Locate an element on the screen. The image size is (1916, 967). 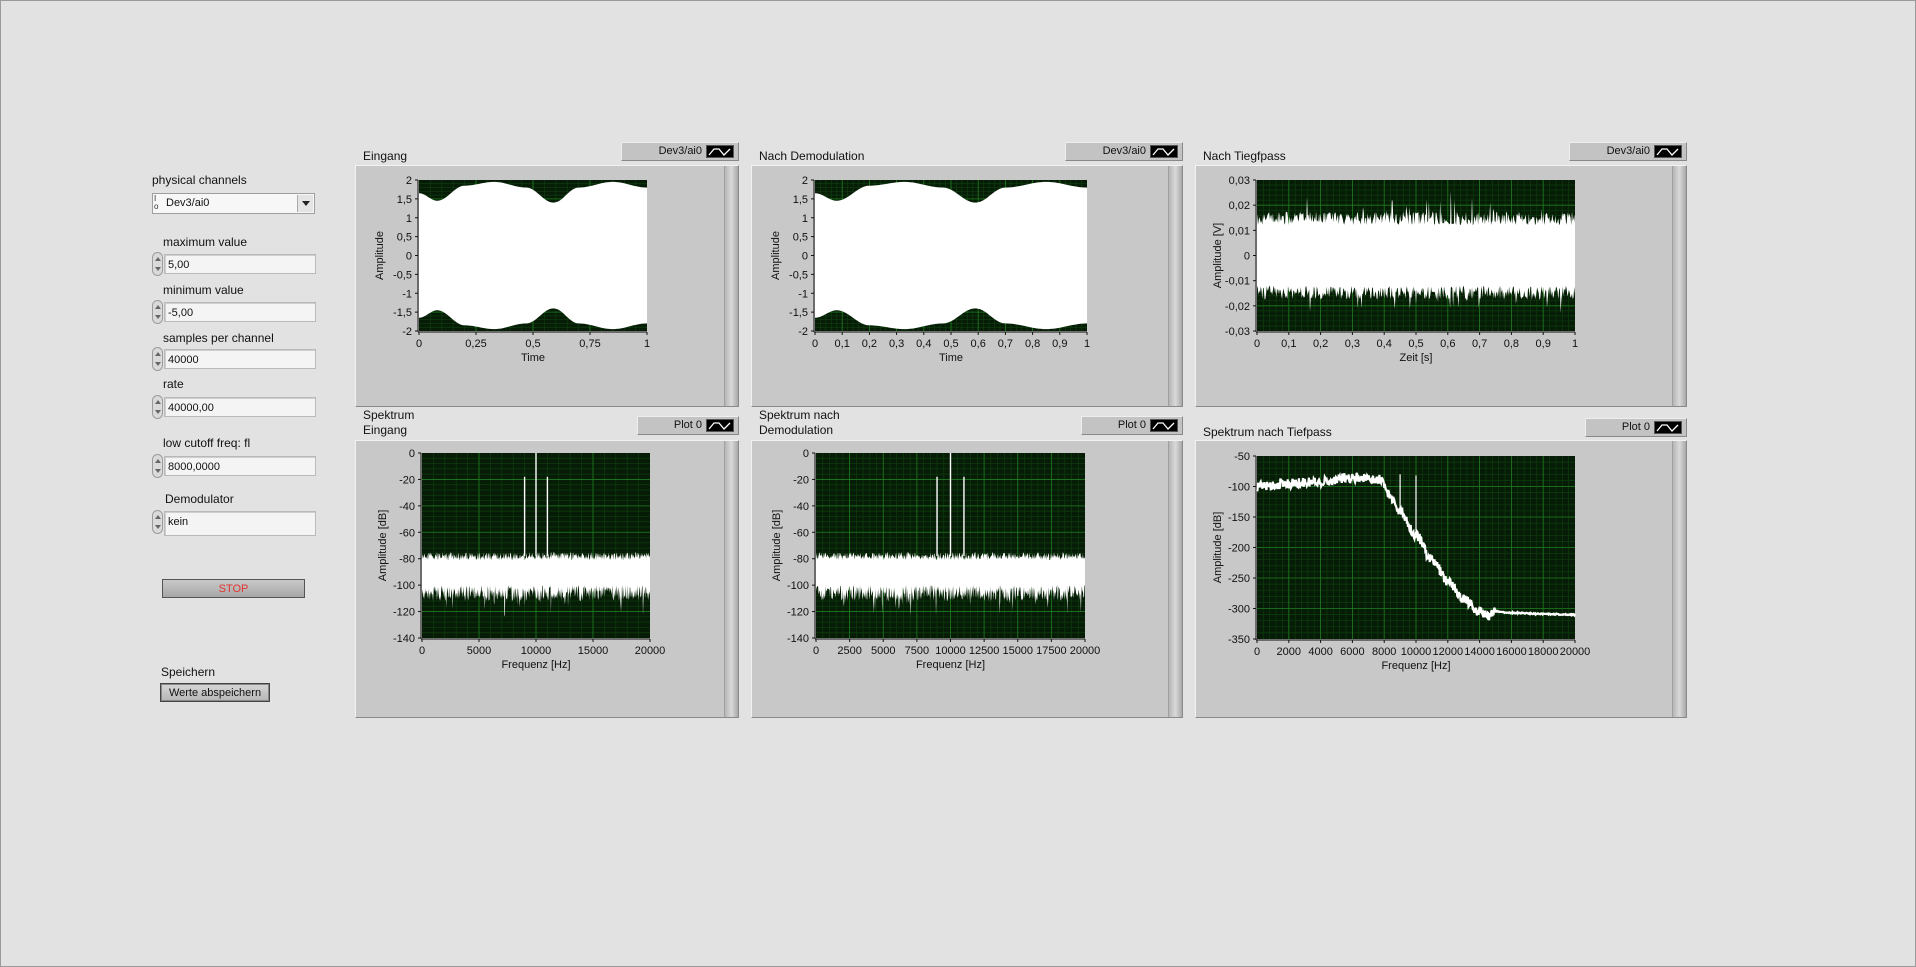
x-tick-label: 5000 is located at coordinates (883, 651).